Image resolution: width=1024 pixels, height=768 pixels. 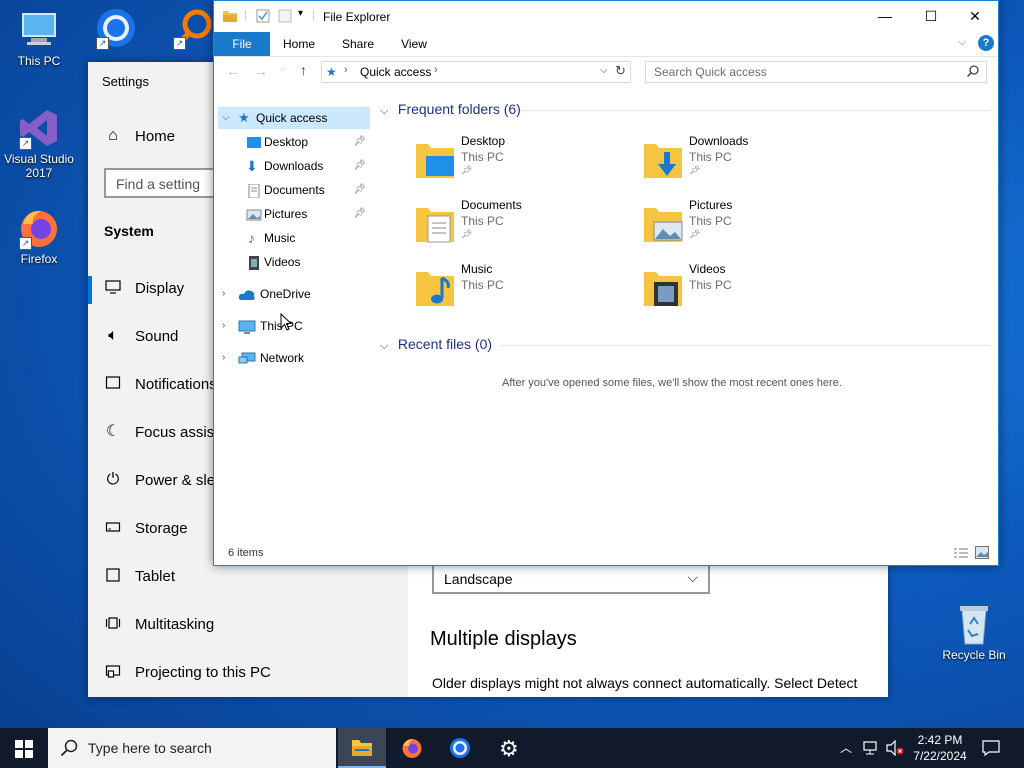 What do you see at coordinates (491, 205) in the screenshot?
I see `folder-name: Documents` at bounding box center [491, 205].